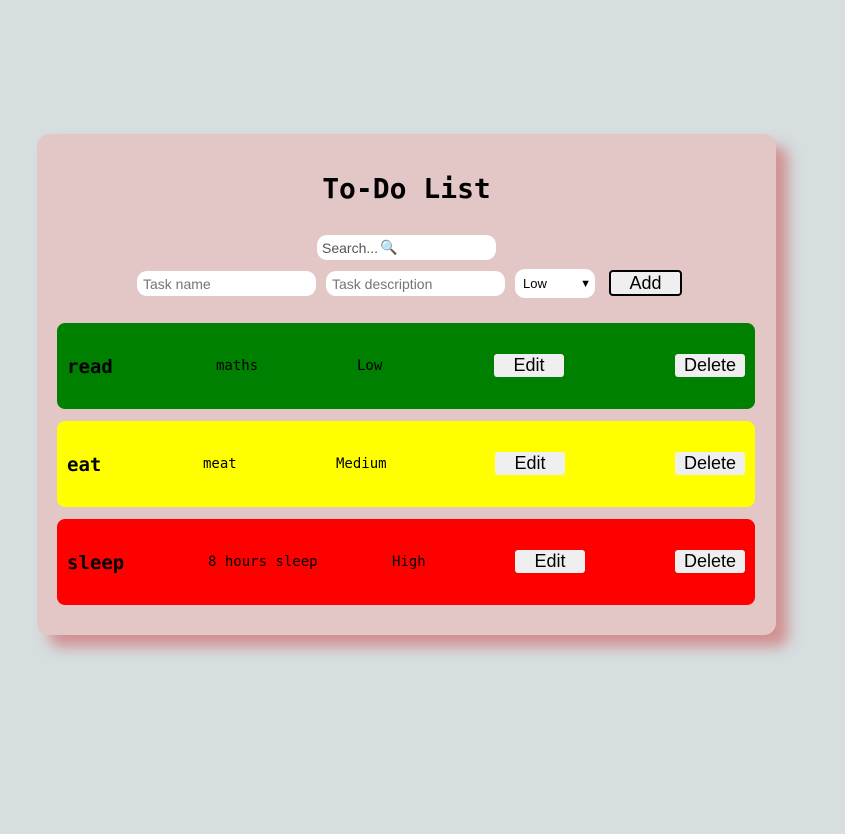 The image size is (845, 834). Describe the element at coordinates (220, 464) in the screenshot. I see `task-description: meat` at that location.